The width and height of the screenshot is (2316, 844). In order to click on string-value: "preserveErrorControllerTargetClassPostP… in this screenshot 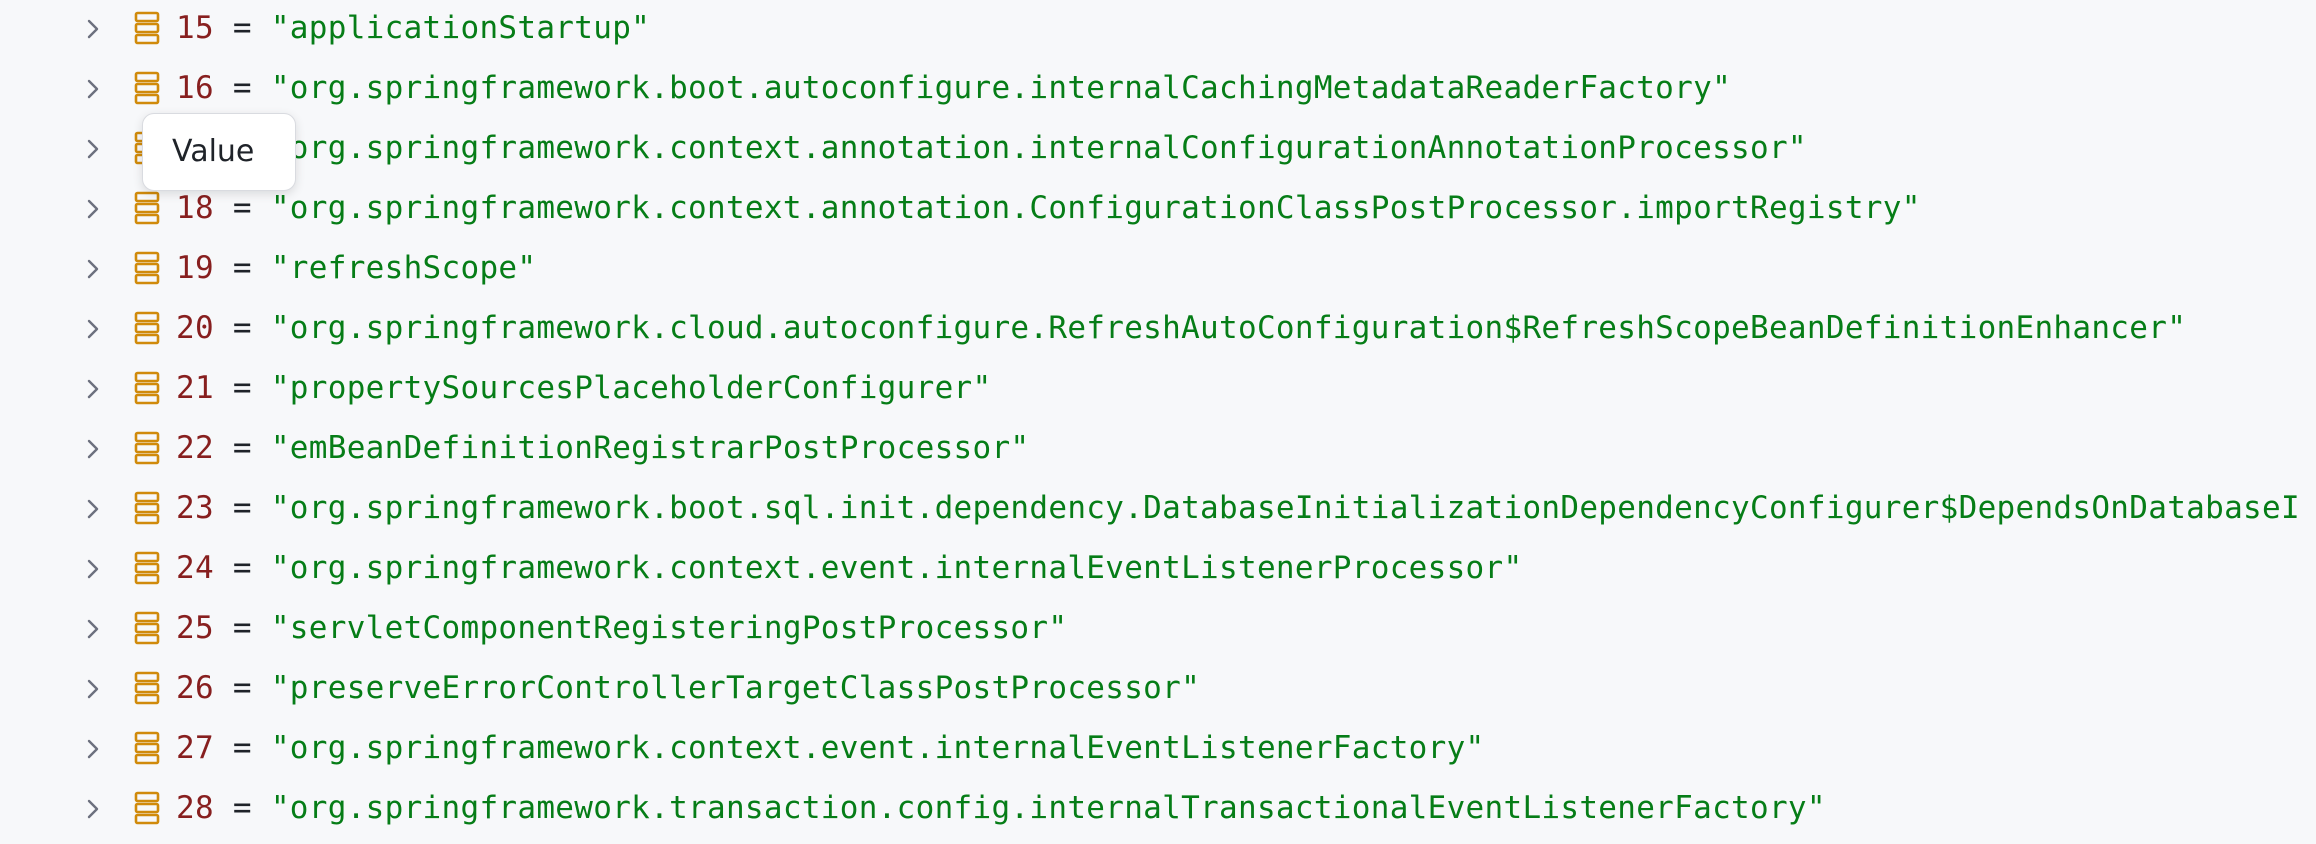, I will do `click(735, 688)`.